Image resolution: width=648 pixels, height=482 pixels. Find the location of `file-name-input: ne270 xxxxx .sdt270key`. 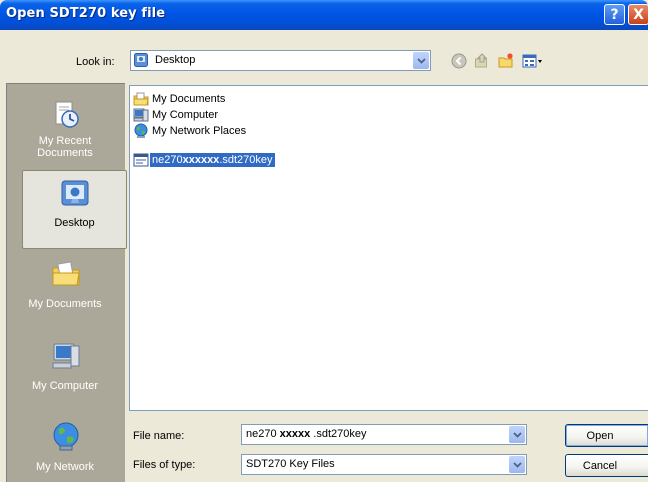

file-name-input: ne270 xxxxx .sdt270key is located at coordinates (384, 434).